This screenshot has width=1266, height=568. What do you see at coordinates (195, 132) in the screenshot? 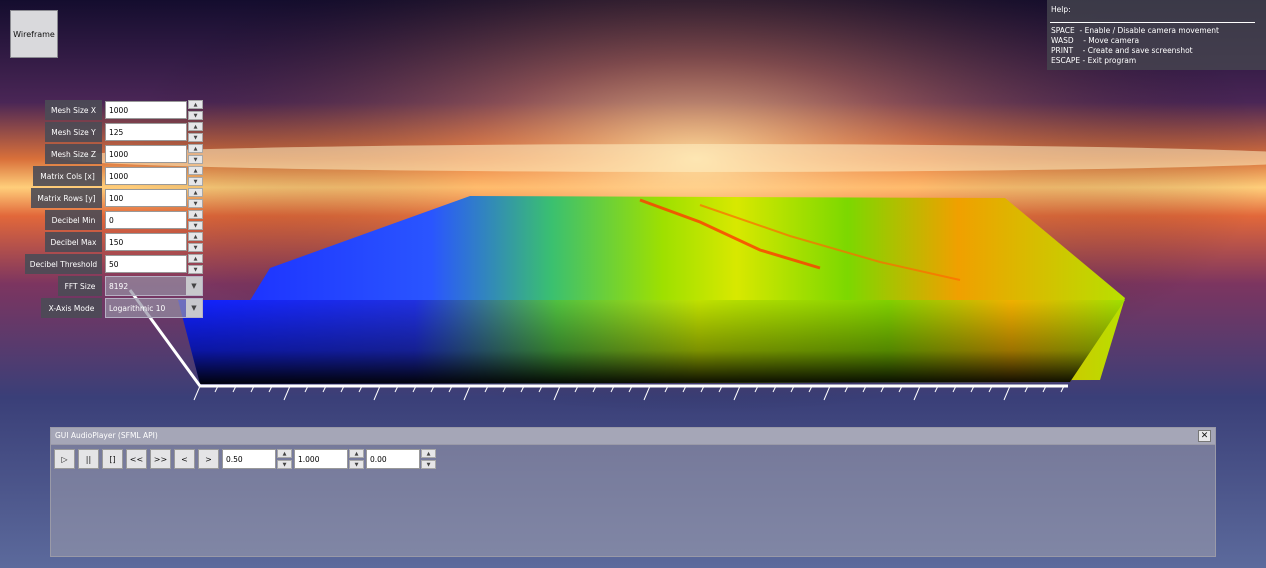
I see `mesh-size-y-spinner: ▲ ▼` at bounding box center [195, 132].